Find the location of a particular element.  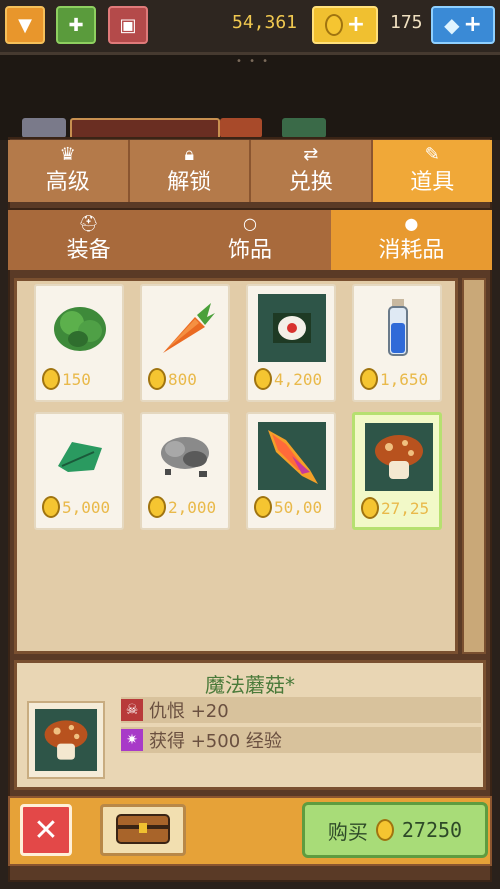

gem-amount: 175 is located at coordinates (406, 22).